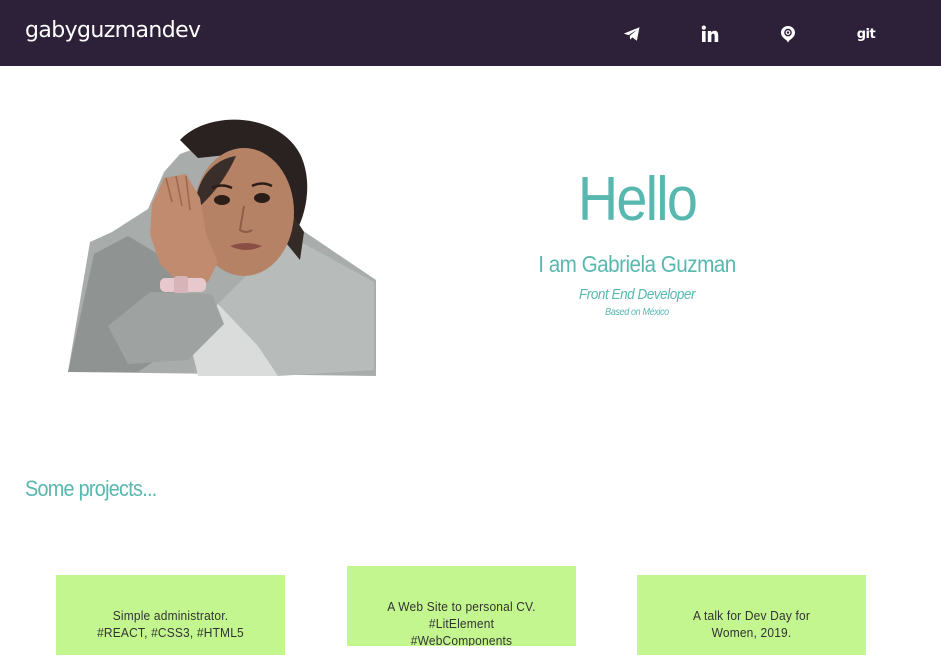 Image resolution: width=941 pixels, height=655 pixels. Describe the element at coordinates (170, 632) in the screenshot. I see `project-card-line: #REACT, #CSS3, #HTML5` at that location.